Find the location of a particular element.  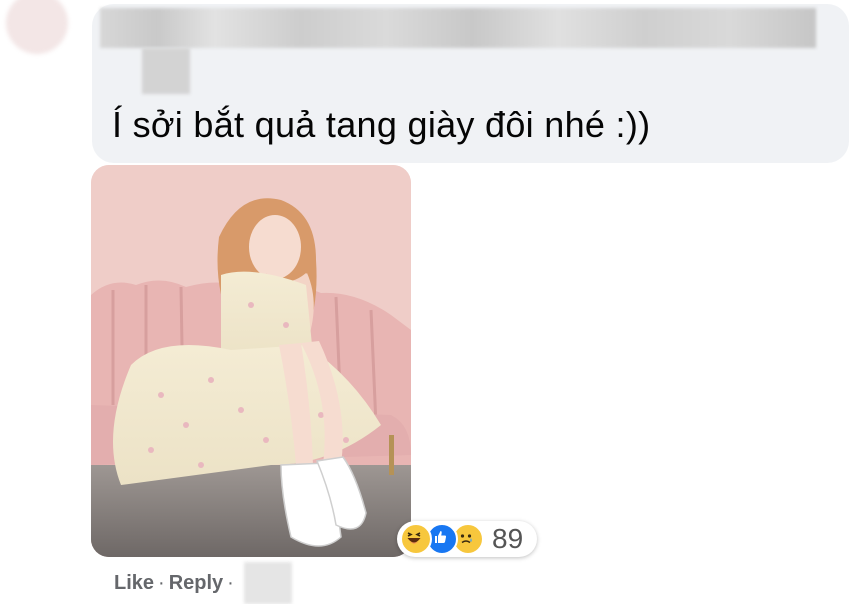

reaction-count: 89 is located at coordinates (508, 538).